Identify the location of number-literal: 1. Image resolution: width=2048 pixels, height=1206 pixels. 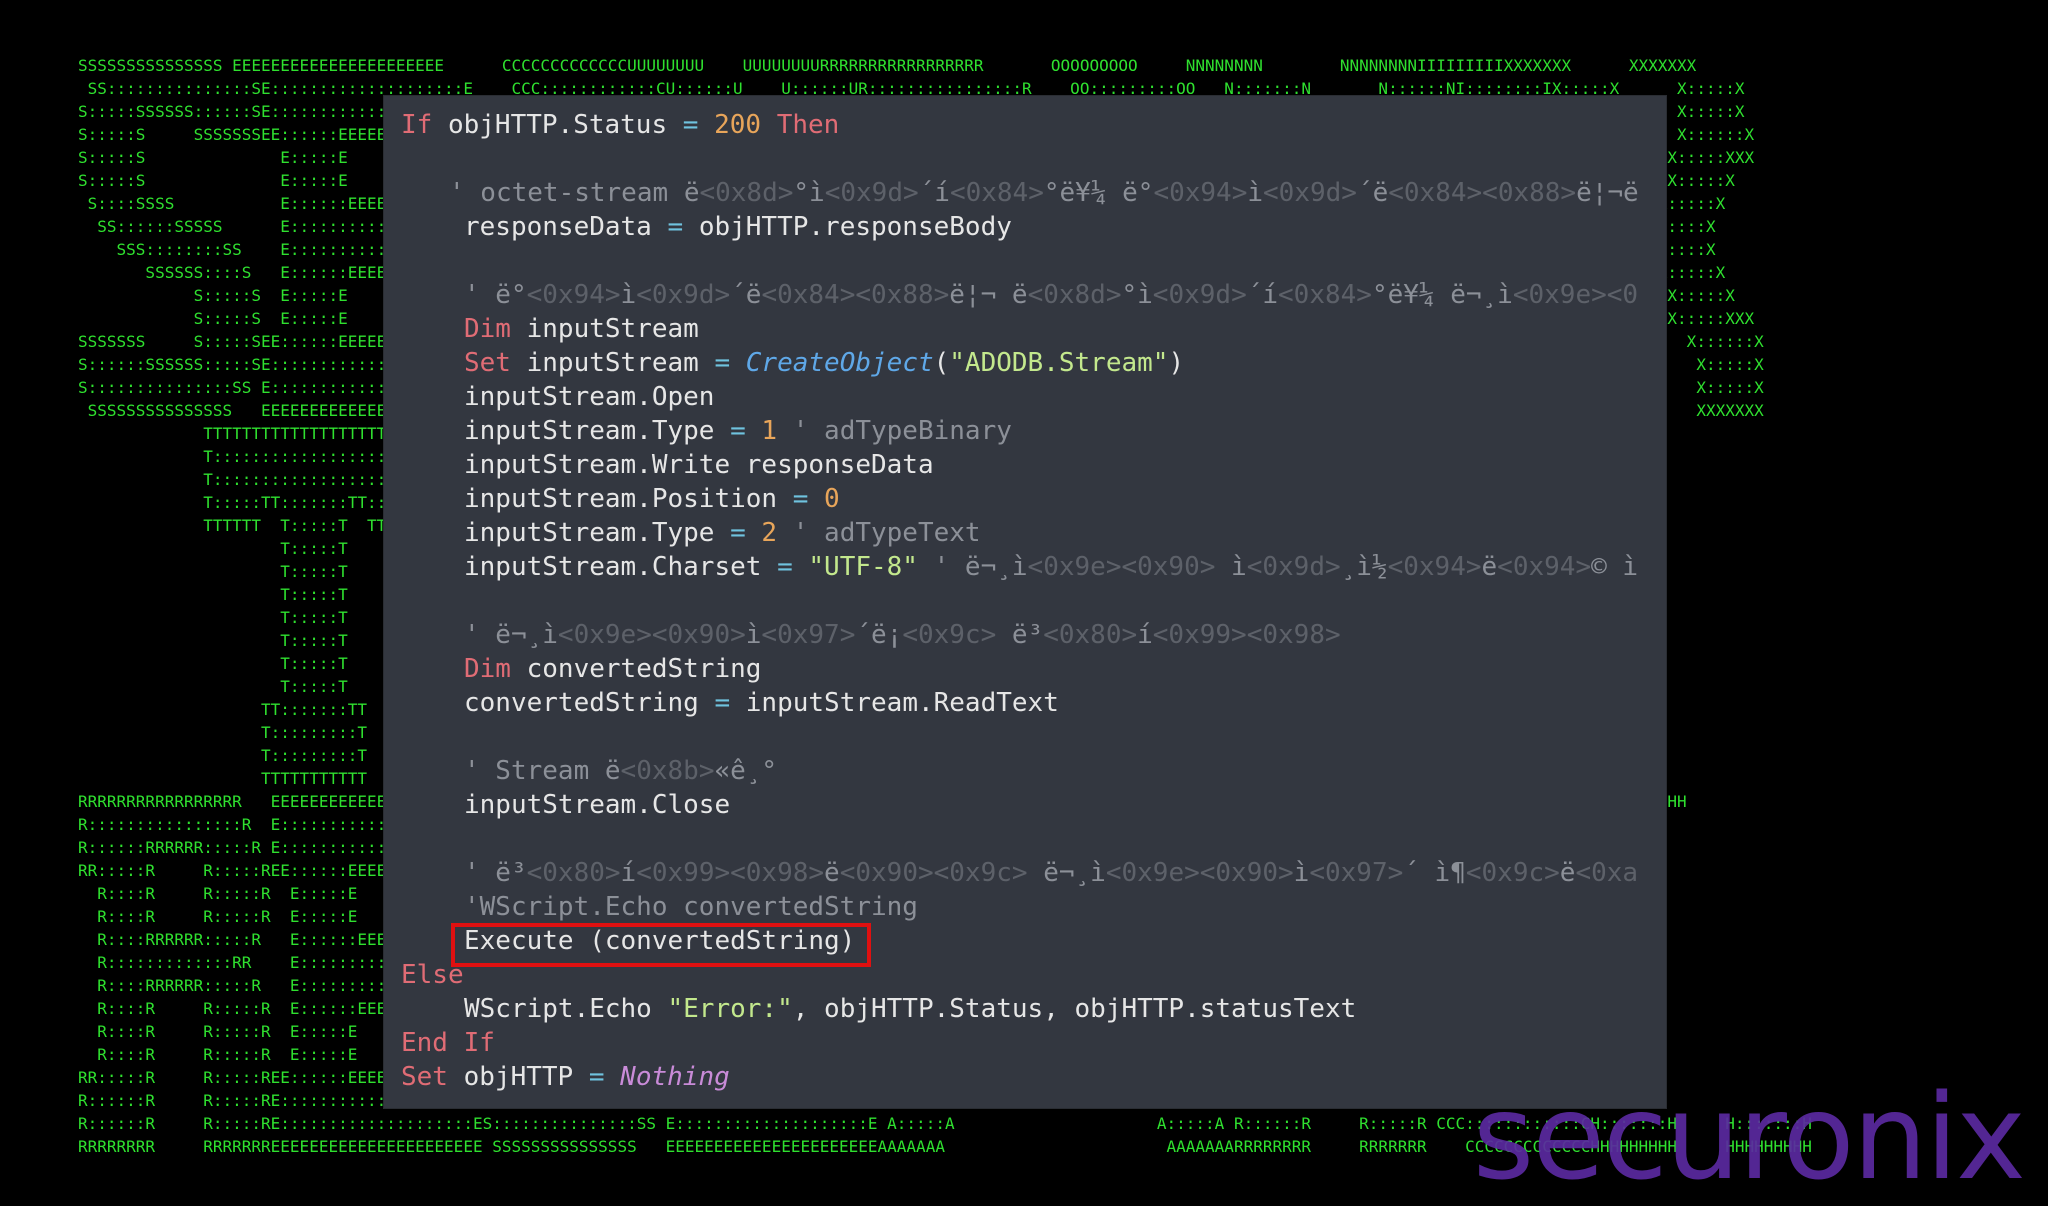
(769, 431).